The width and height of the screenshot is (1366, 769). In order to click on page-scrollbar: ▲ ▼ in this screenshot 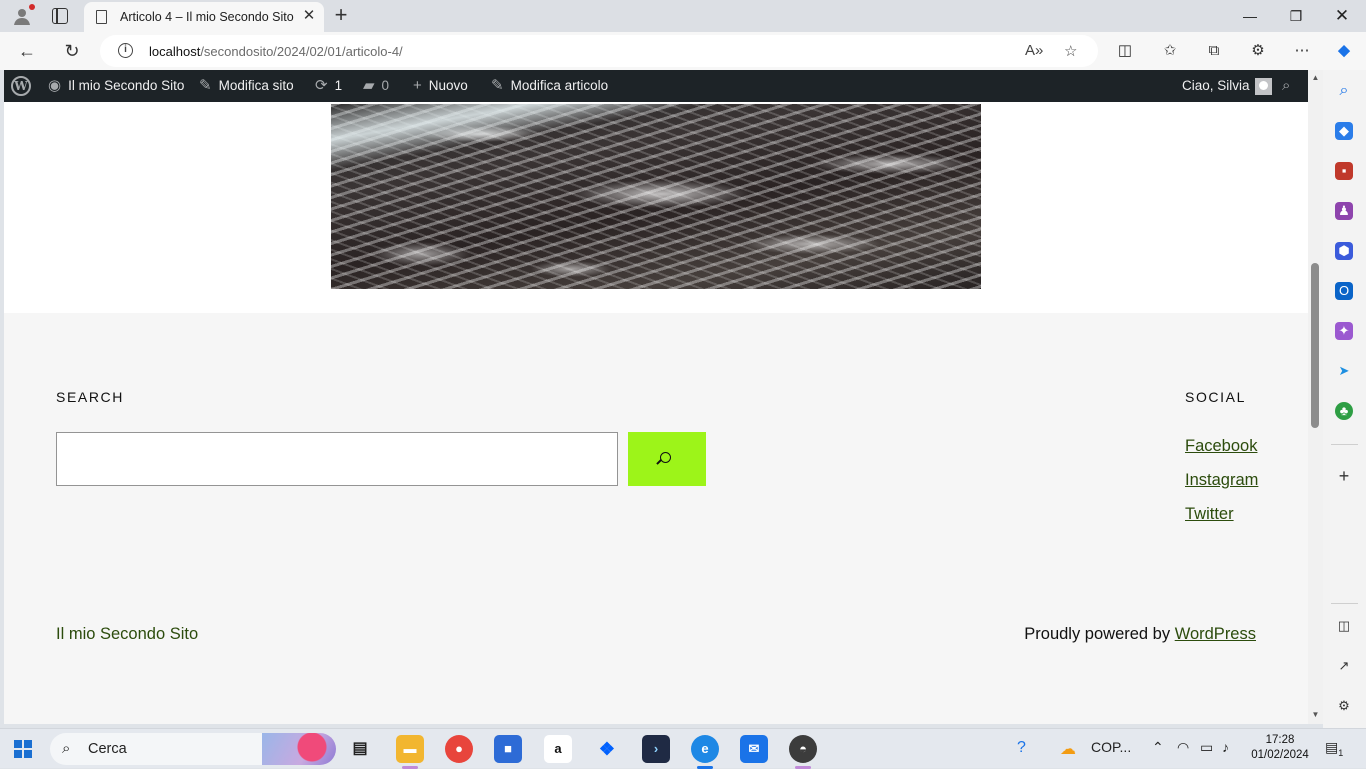, I will do `click(1315, 397)`.